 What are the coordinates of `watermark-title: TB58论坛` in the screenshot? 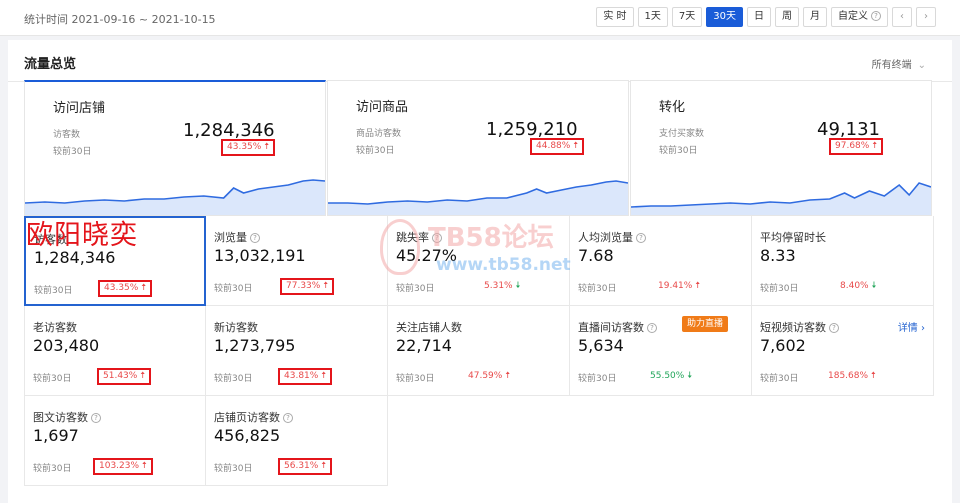 It's located at (491, 238).